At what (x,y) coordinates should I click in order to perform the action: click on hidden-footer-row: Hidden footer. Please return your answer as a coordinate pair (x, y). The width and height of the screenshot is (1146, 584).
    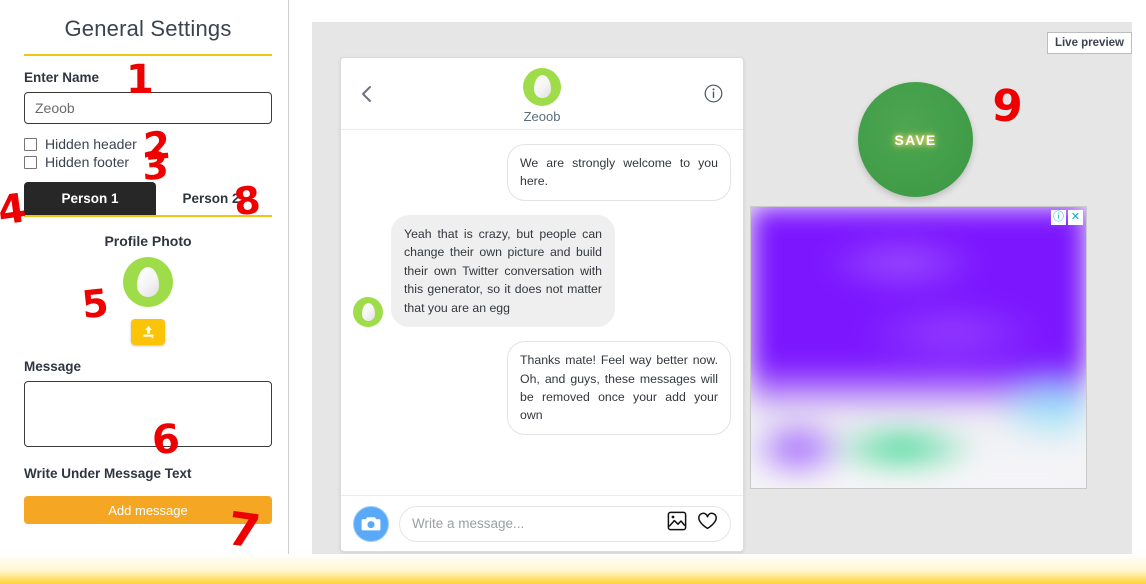
    Looking at the image, I should click on (148, 162).